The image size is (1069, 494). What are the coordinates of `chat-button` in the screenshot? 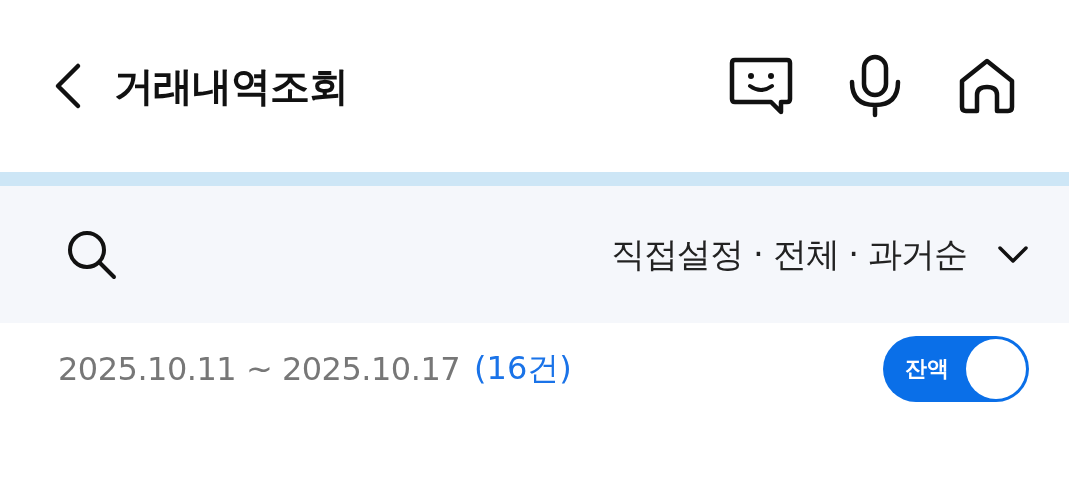 It's located at (761, 86).